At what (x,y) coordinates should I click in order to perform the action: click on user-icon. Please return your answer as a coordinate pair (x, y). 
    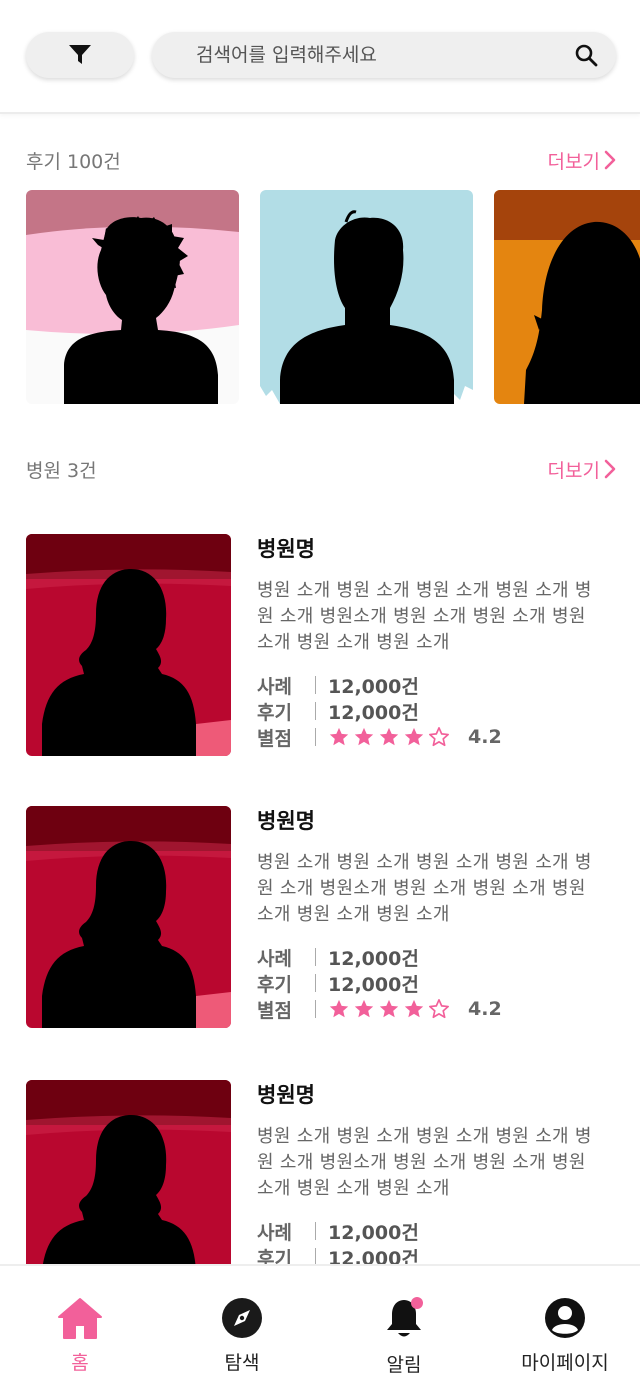
    Looking at the image, I should click on (565, 1318).